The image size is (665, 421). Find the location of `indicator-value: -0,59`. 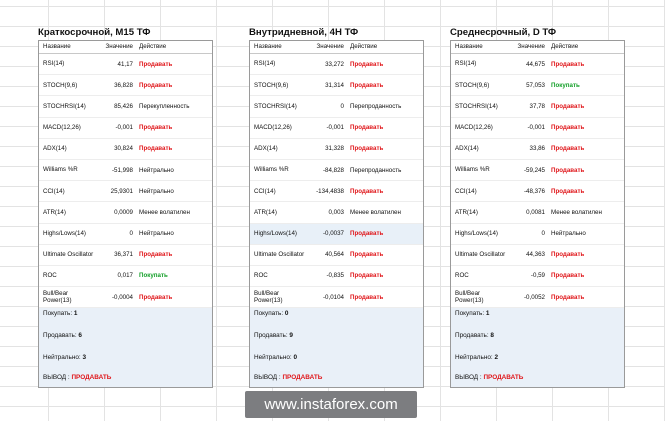

indicator-value: -0,59 is located at coordinates (537, 276).